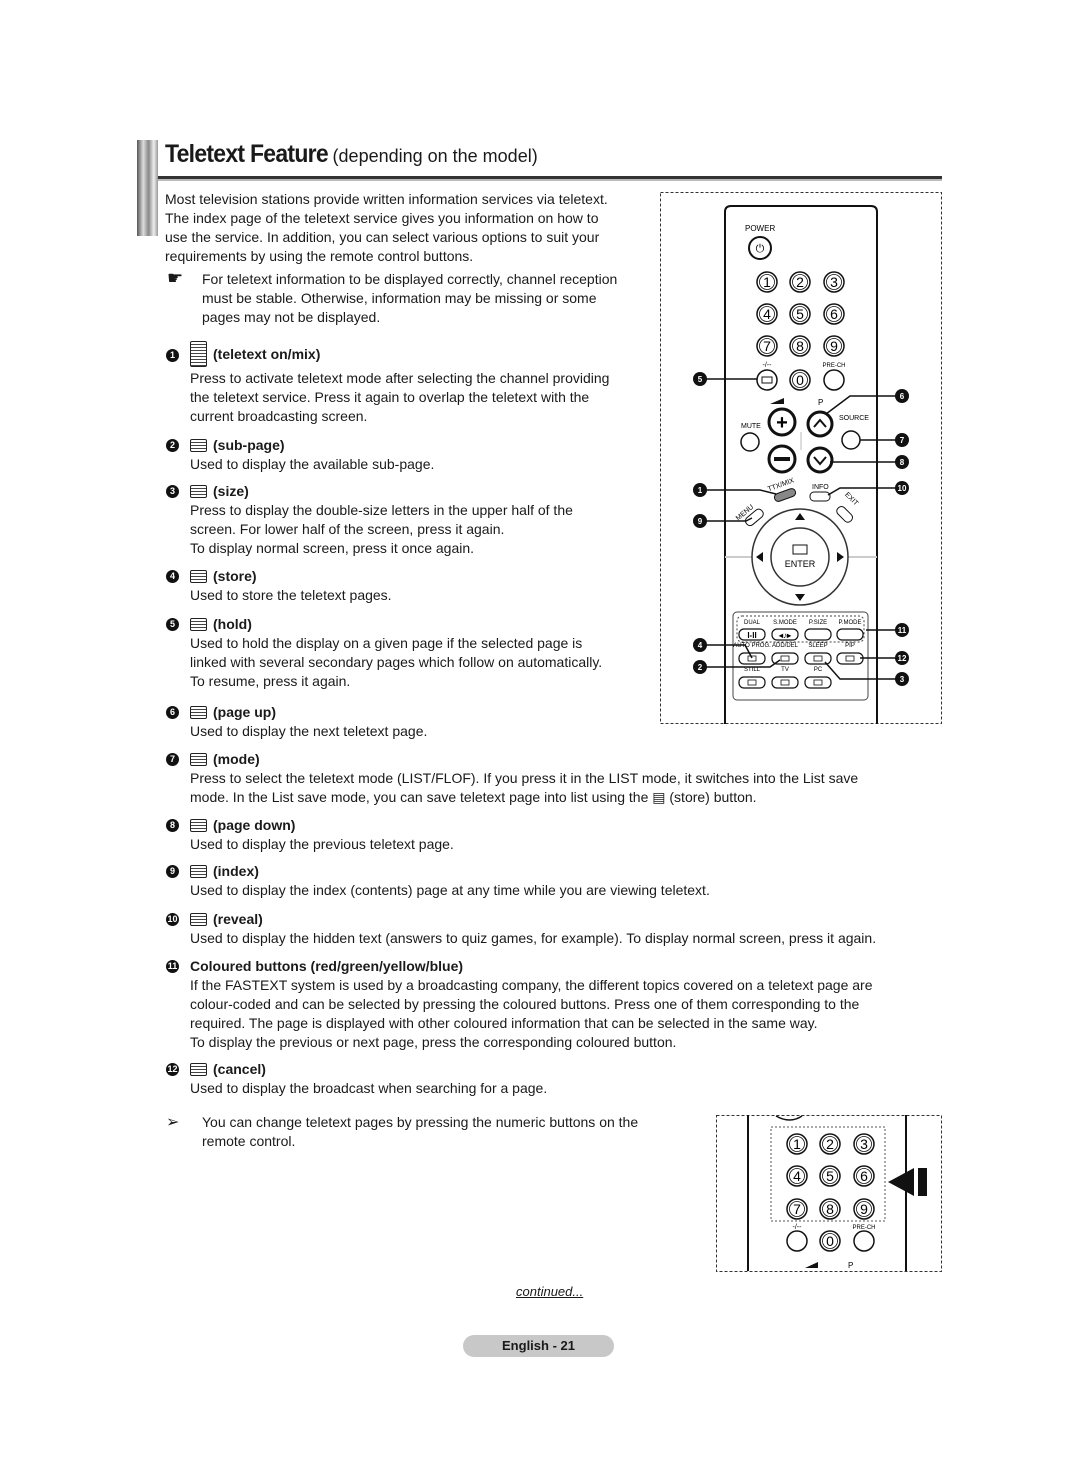  What do you see at coordinates (226, 919) in the screenshot?
I see `item-heading: (reveal)` at bounding box center [226, 919].